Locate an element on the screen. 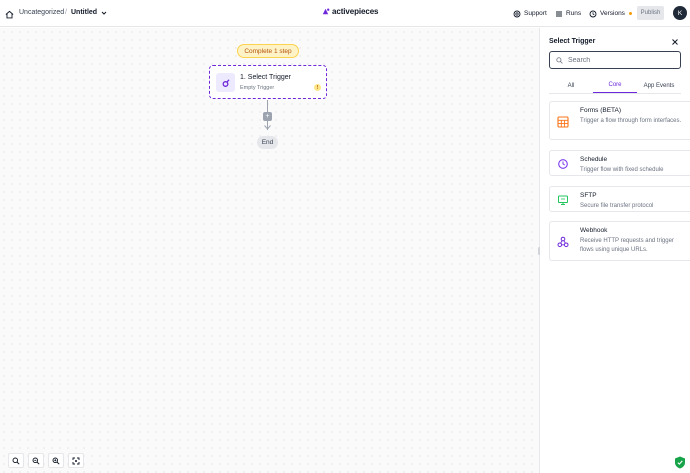 The height and width of the screenshot is (473, 690). add-step-button: + is located at coordinates (267, 116).